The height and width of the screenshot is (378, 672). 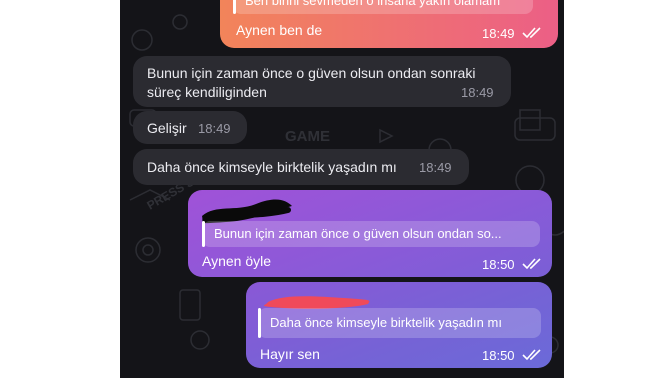 What do you see at coordinates (207, 92) in the screenshot?
I see `message-text-line2: süreç kendiliginden` at bounding box center [207, 92].